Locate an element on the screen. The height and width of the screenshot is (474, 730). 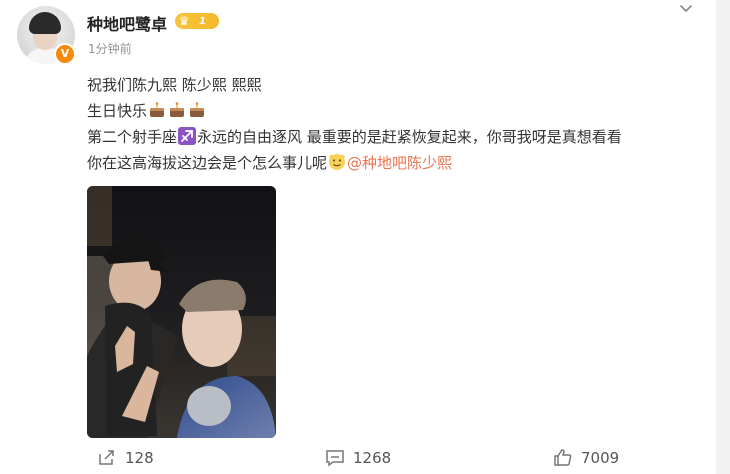
text-line-3: 第二个射手座 永远的自由逐风 最重要的是赶紧恢复起来，你哥我呀是真想看看 is located at coordinates (397, 137).